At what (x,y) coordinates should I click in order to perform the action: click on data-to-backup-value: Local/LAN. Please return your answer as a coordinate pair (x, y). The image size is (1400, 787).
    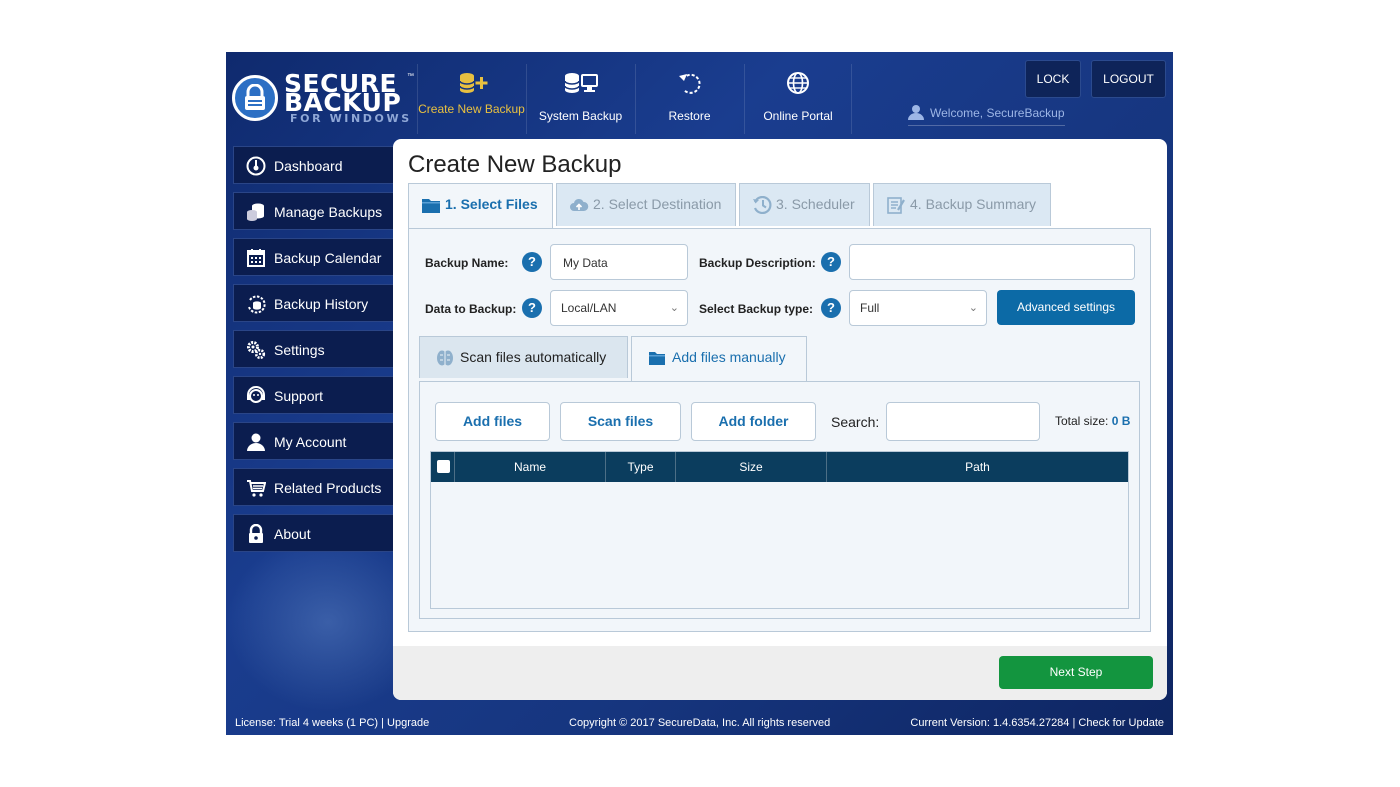
    Looking at the image, I should click on (589, 308).